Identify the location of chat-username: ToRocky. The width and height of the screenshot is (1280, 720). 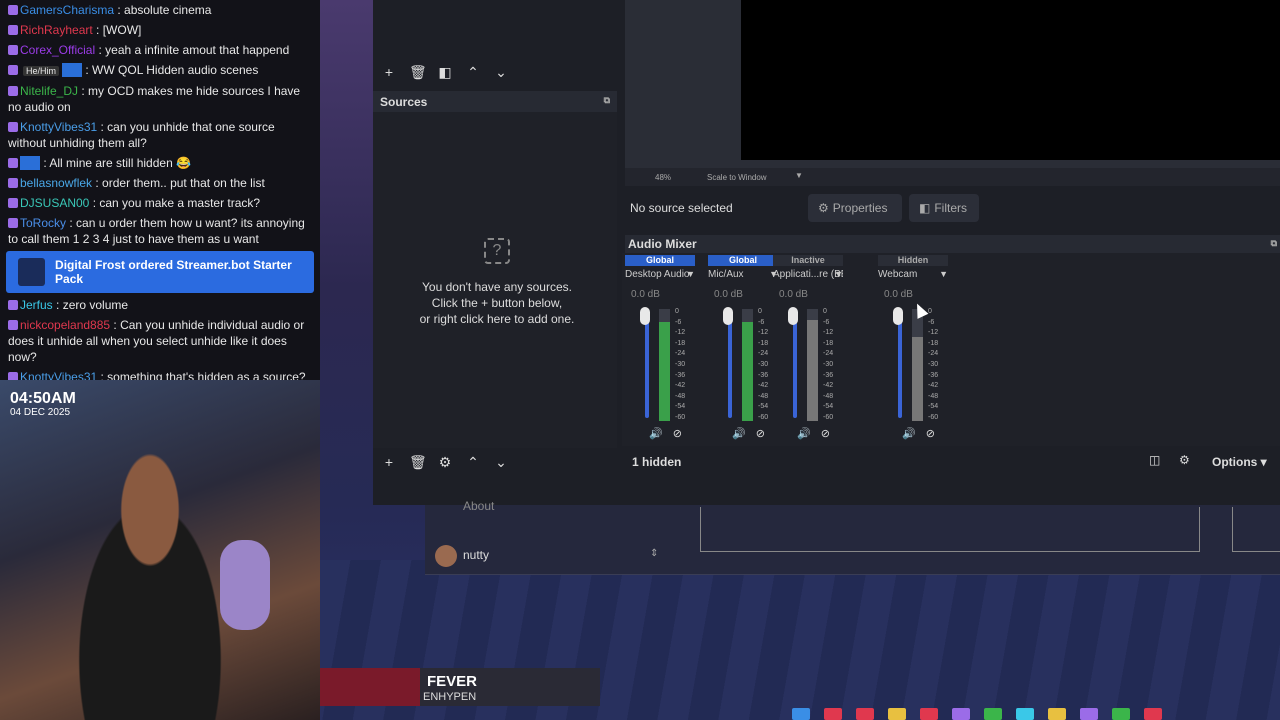
(43, 223).